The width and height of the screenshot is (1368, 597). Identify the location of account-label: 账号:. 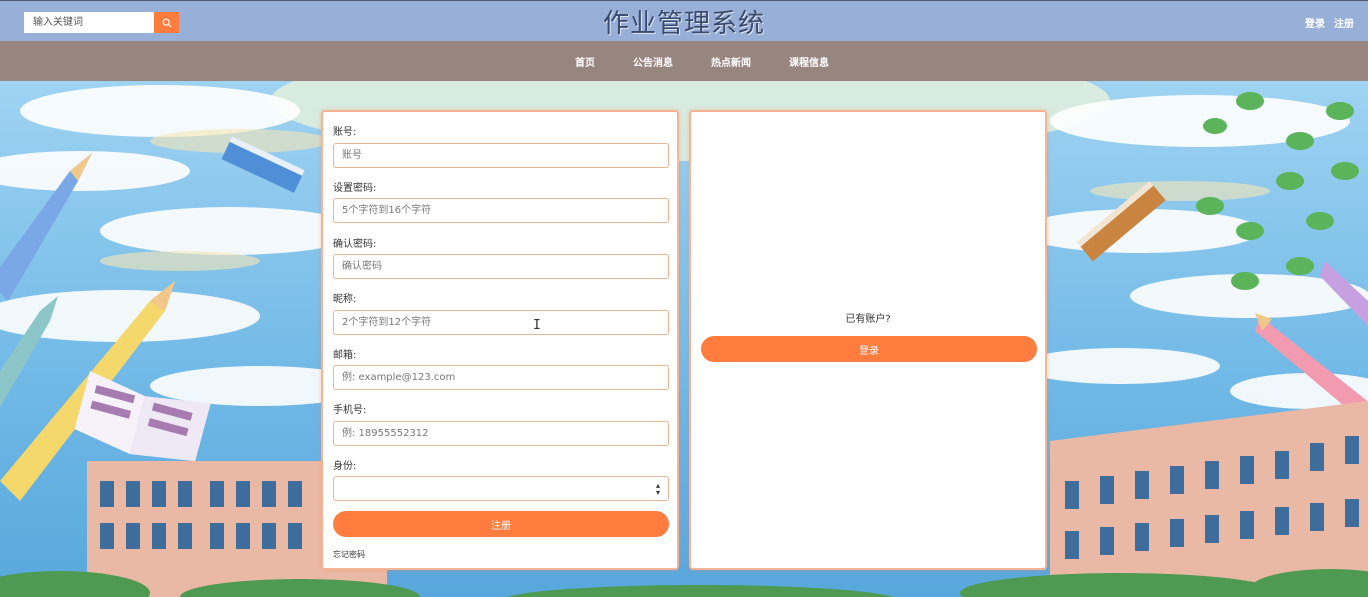
(345, 132).